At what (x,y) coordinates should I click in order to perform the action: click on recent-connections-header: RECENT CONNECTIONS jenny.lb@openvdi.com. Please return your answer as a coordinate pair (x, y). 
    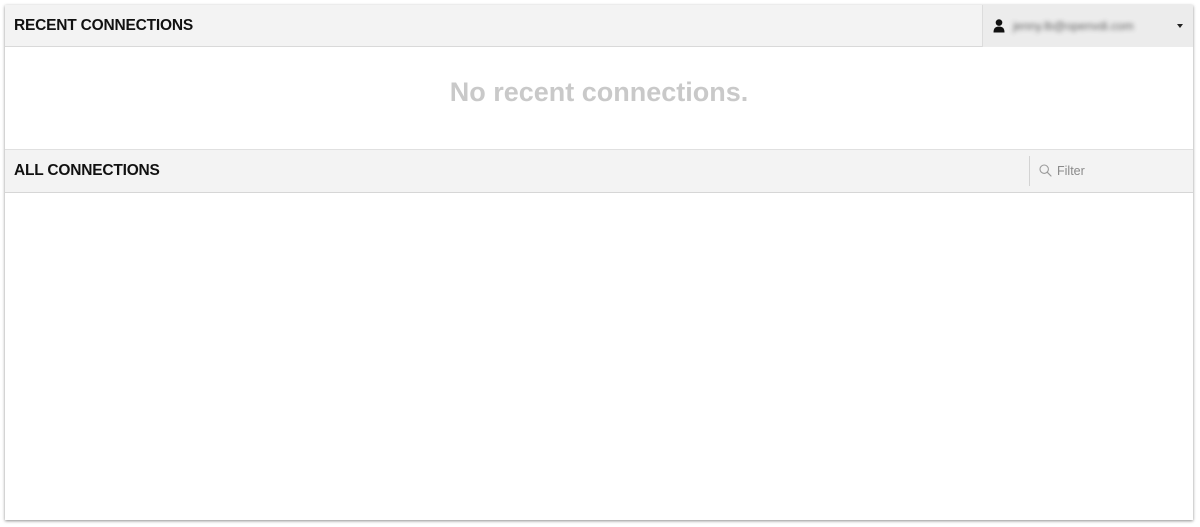
    Looking at the image, I should click on (599, 26).